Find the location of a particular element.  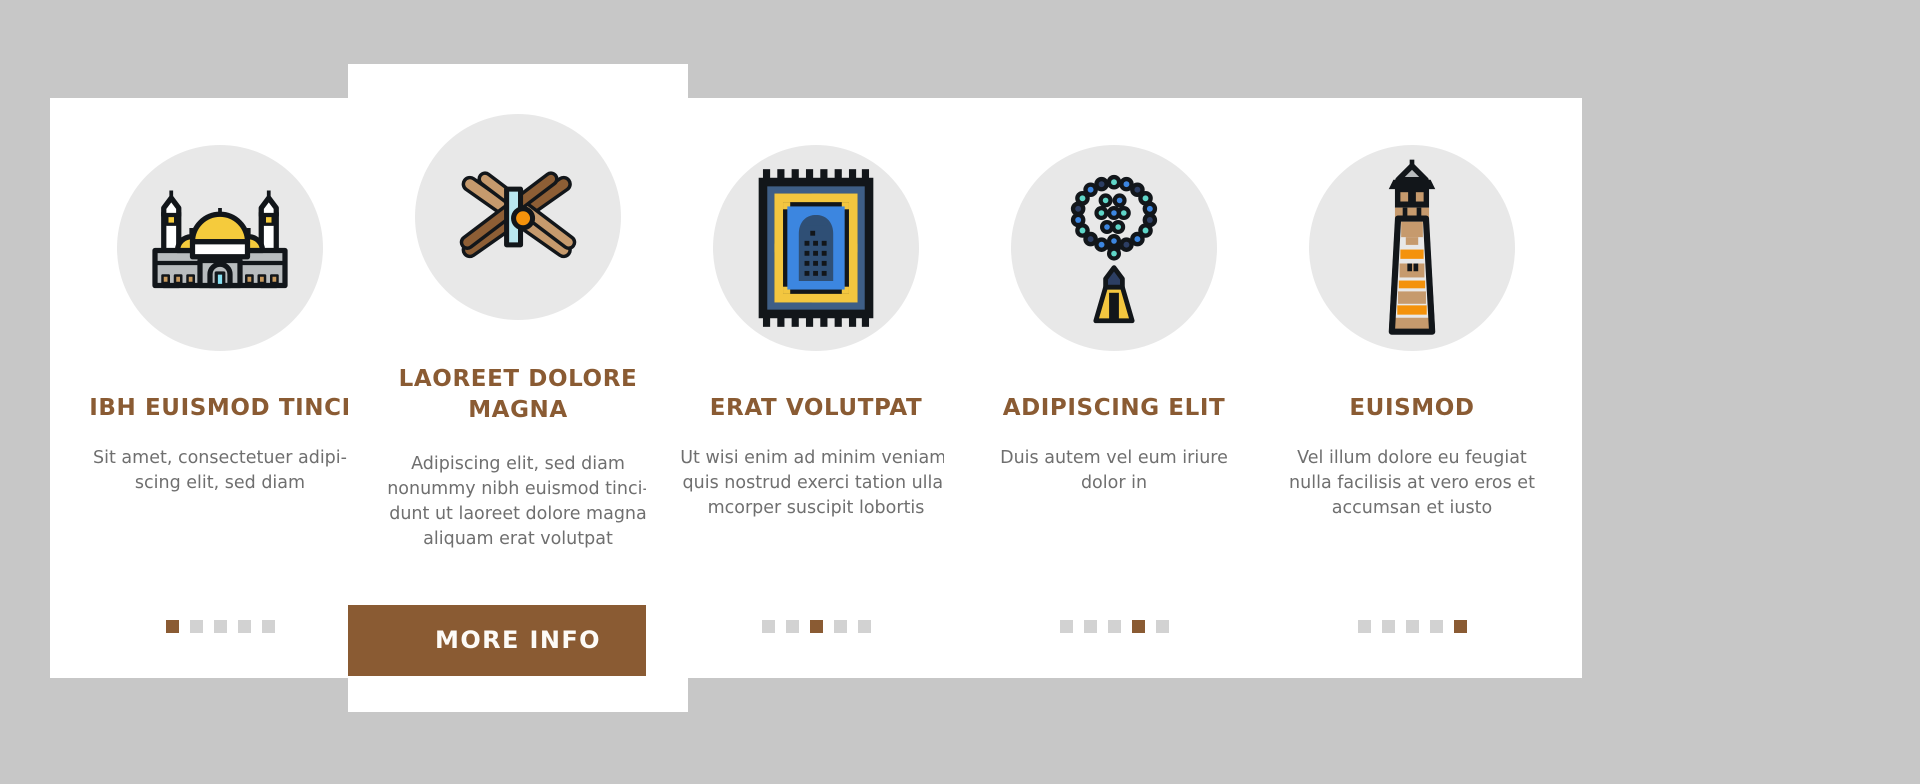

minaret-icon-svg is located at coordinates (1412, 247).